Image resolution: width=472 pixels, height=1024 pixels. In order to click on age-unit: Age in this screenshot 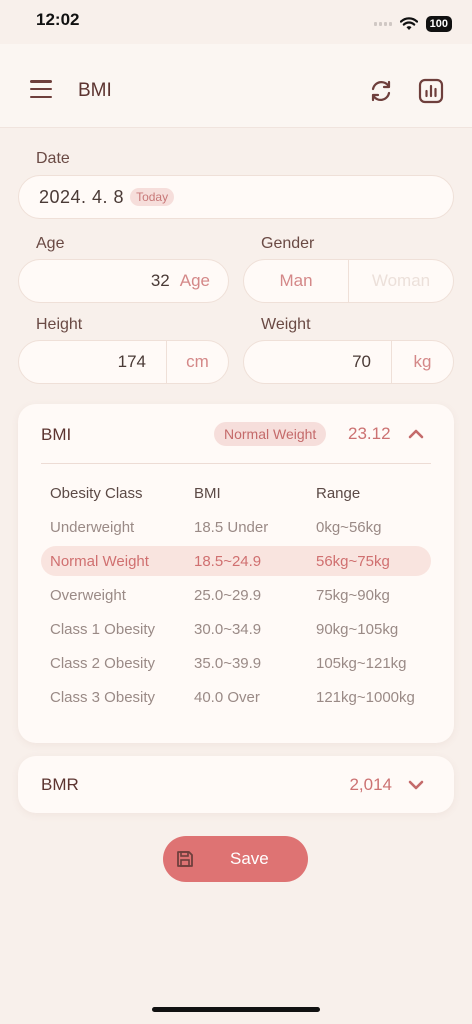, I will do `click(194, 280)`.